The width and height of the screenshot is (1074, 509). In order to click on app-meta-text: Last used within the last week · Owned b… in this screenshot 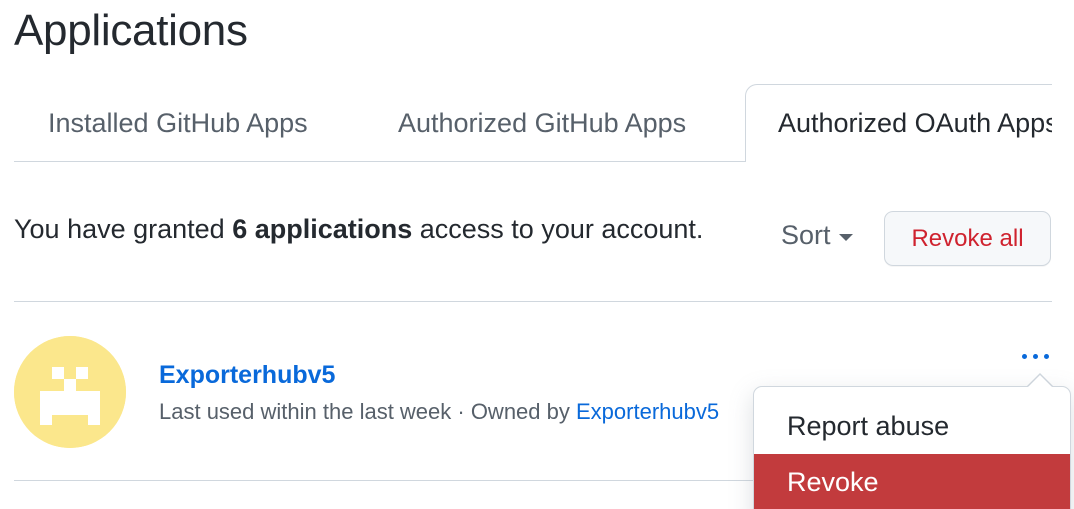, I will do `click(367, 411)`.